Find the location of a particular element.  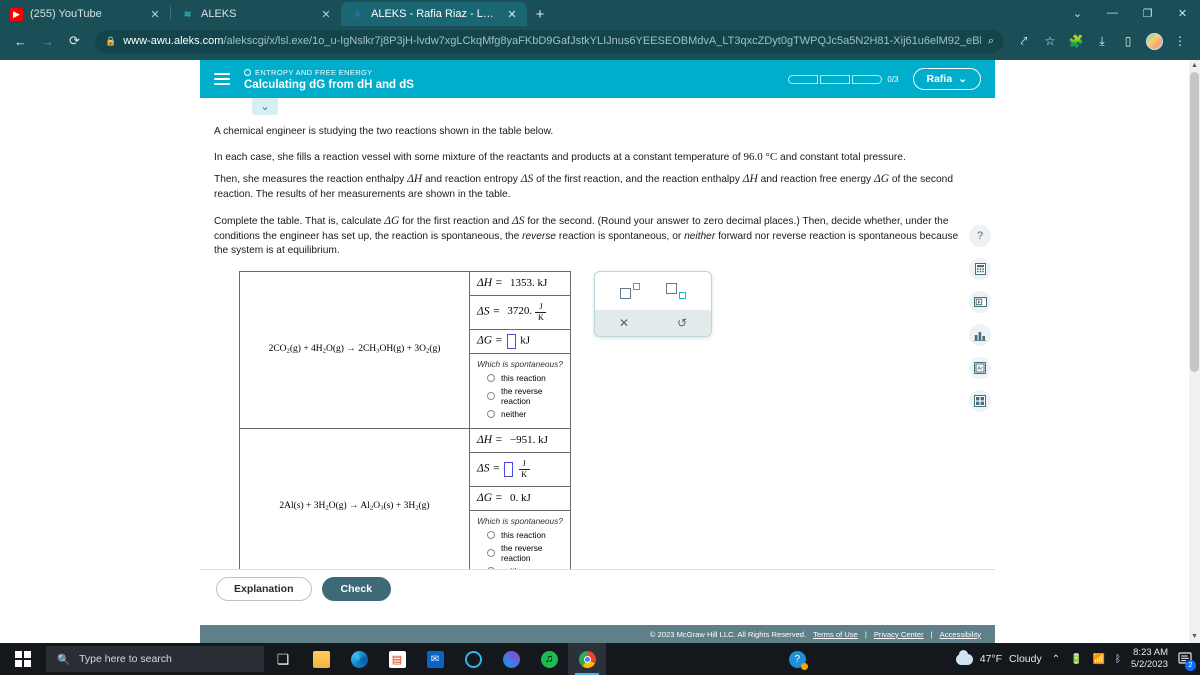

check-button: Check is located at coordinates (356, 588).